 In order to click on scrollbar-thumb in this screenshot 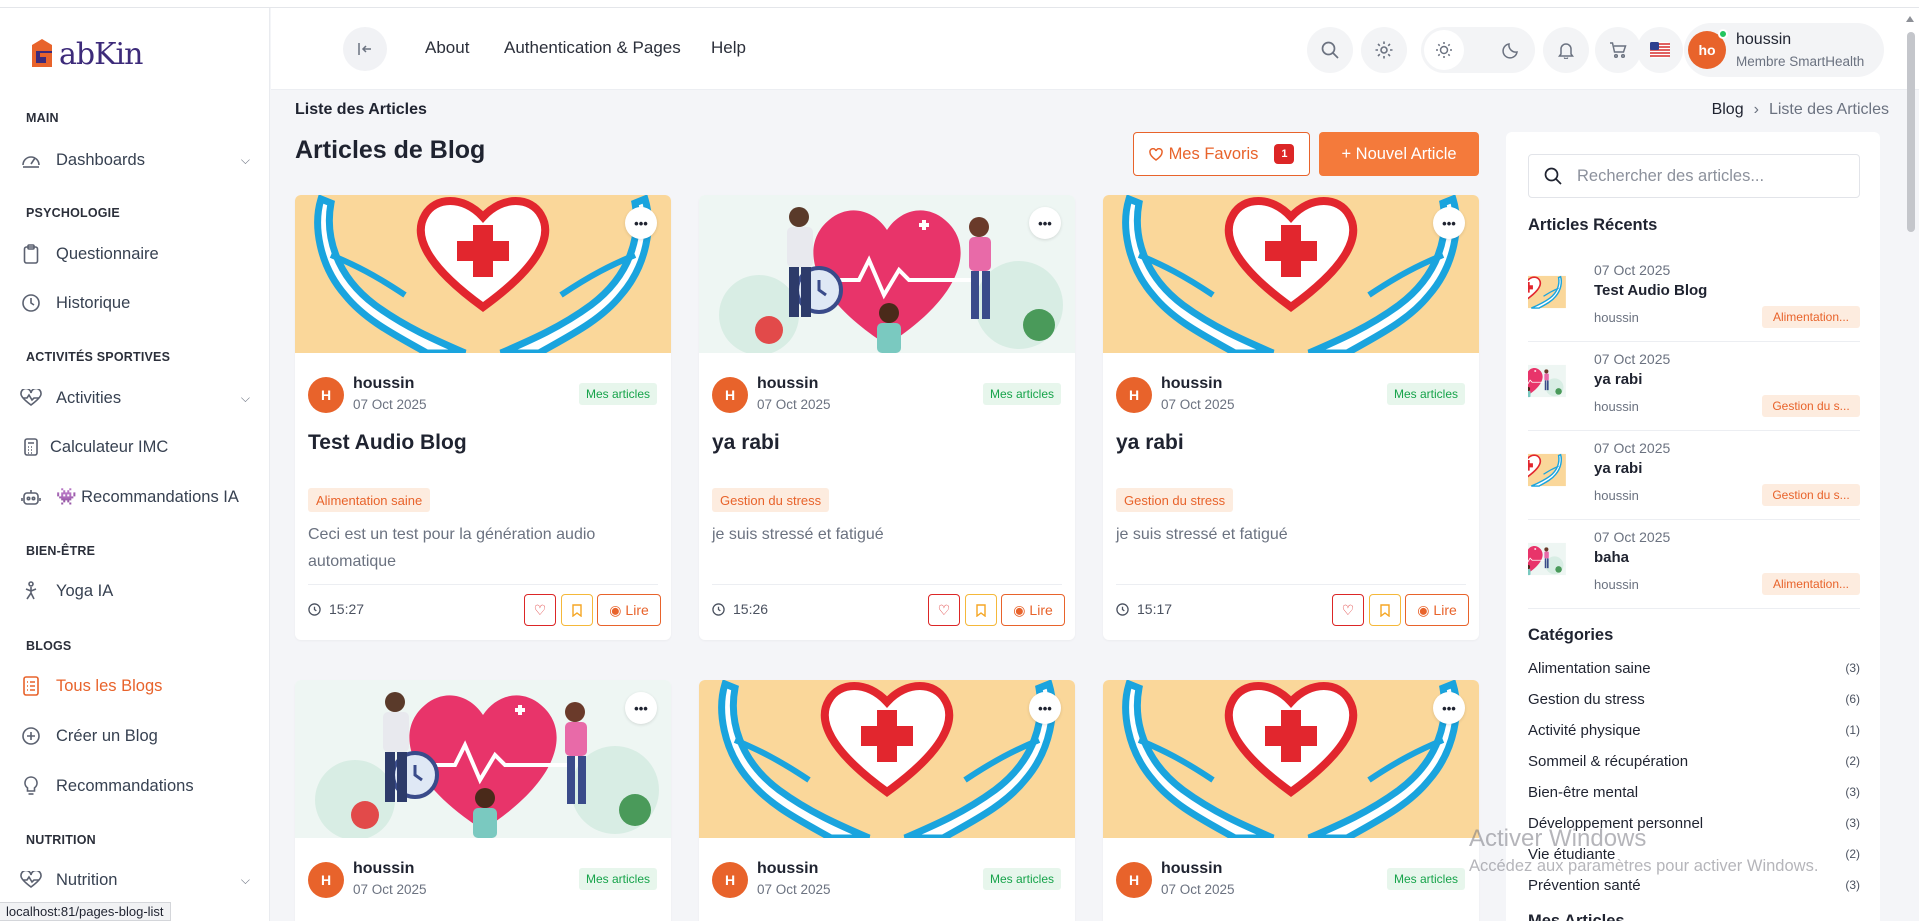, I will do `click(1911, 132)`.